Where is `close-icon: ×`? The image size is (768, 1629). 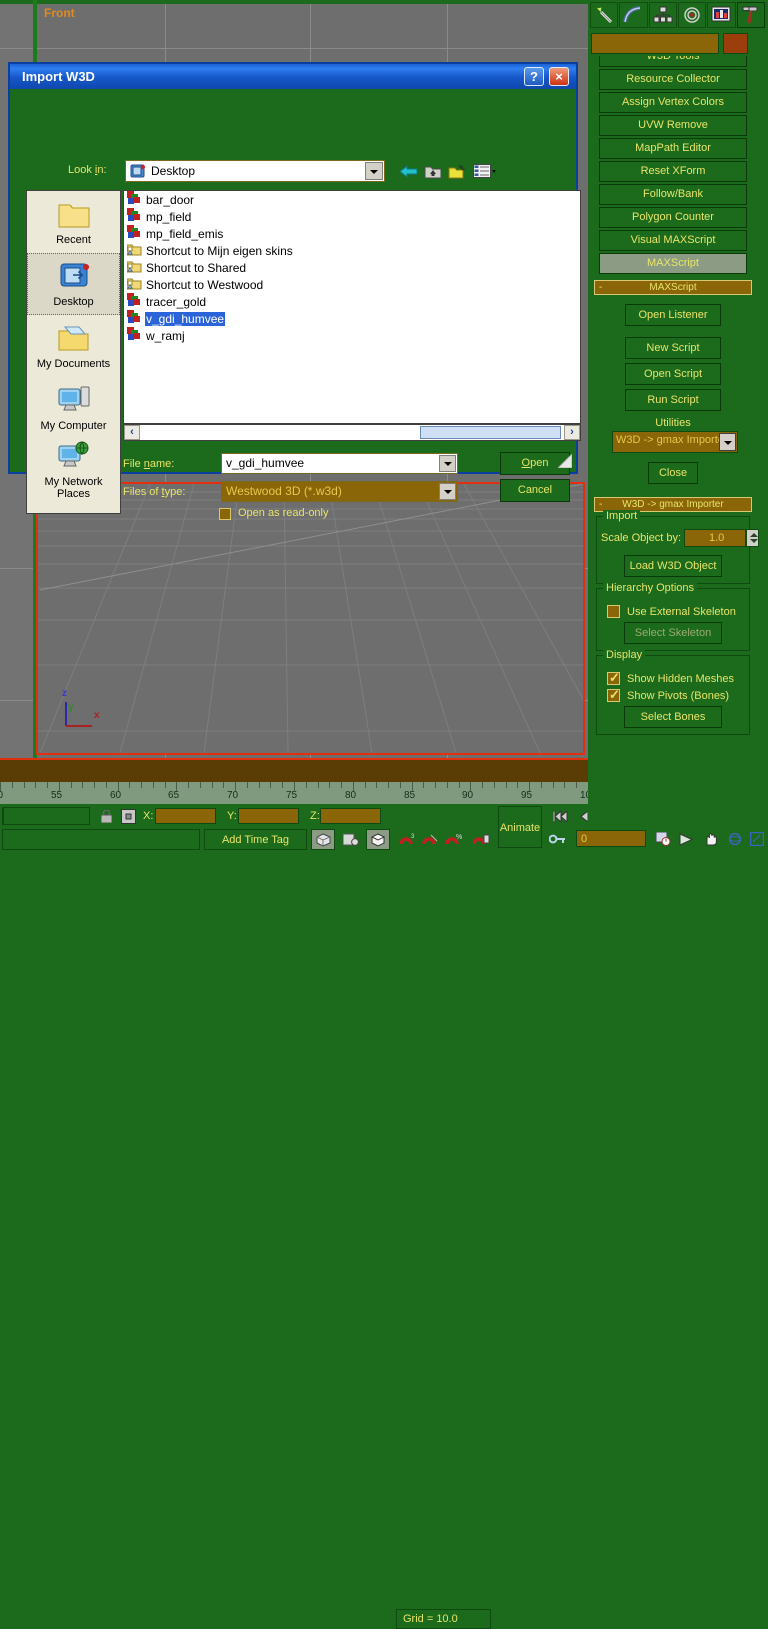 close-icon: × is located at coordinates (559, 76).